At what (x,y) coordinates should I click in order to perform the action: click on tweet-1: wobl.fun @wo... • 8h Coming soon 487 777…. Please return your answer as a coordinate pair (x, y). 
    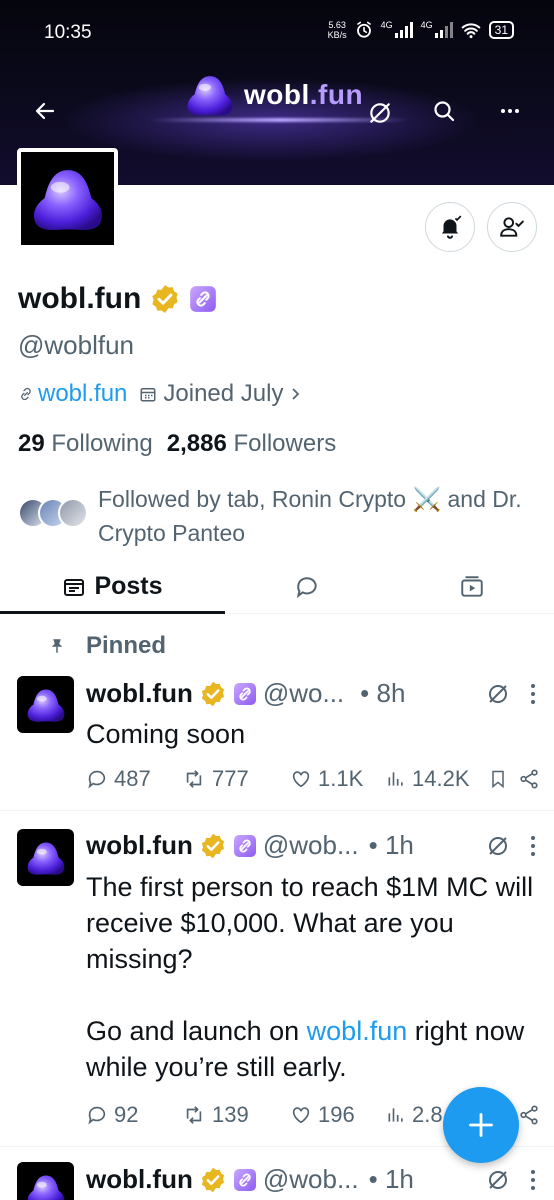
    Looking at the image, I should click on (277, 739).